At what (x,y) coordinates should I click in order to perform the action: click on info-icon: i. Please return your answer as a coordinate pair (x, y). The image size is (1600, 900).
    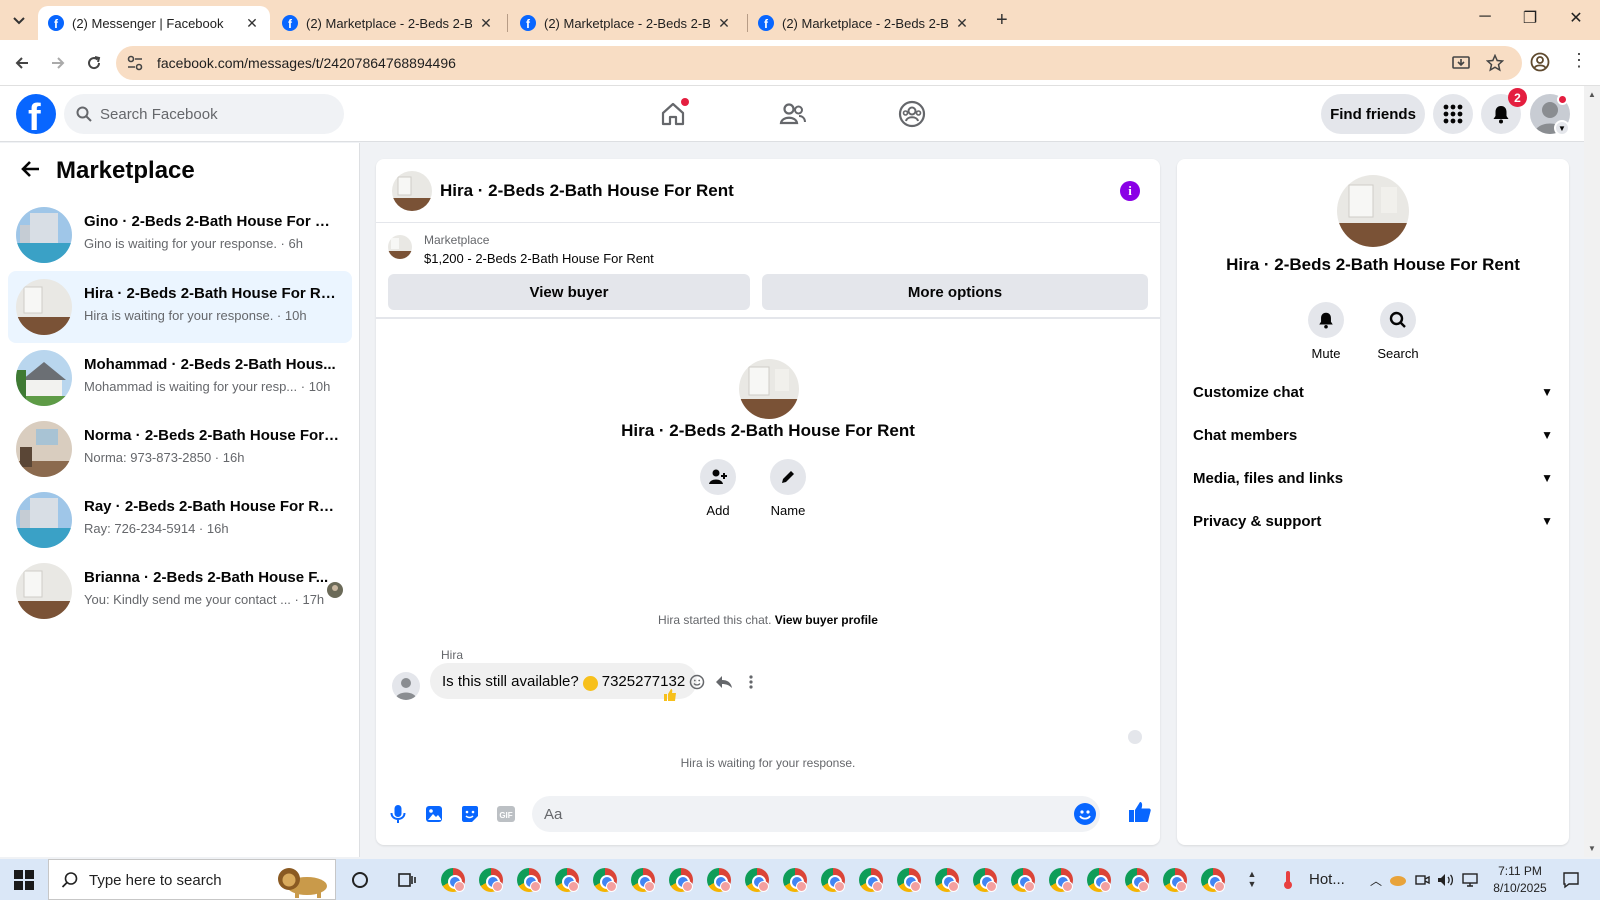
    Looking at the image, I should click on (1130, 191).